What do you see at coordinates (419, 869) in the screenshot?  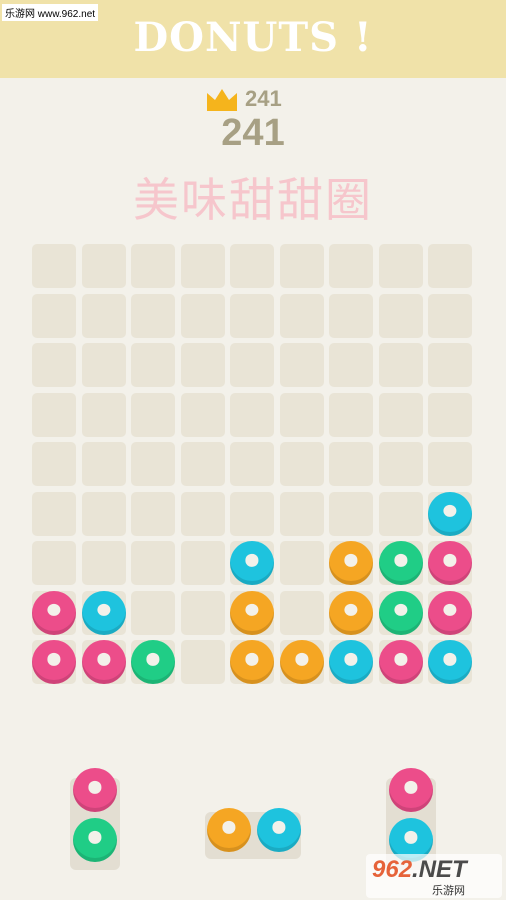 I see `watermark-logo: 962.NET` at bounding box center [419, 869].